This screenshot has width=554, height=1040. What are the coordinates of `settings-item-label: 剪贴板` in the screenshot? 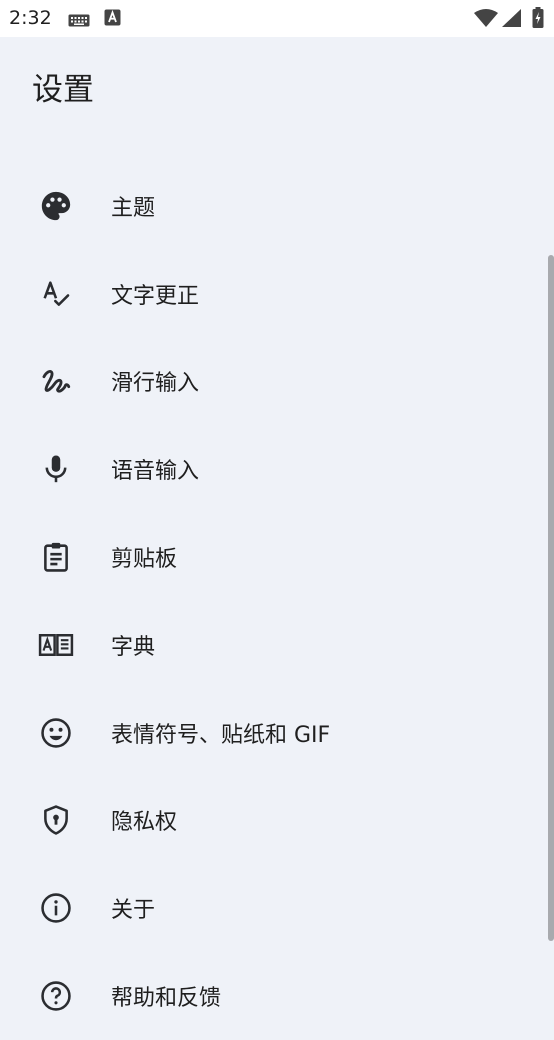 It's located at (144, 560).